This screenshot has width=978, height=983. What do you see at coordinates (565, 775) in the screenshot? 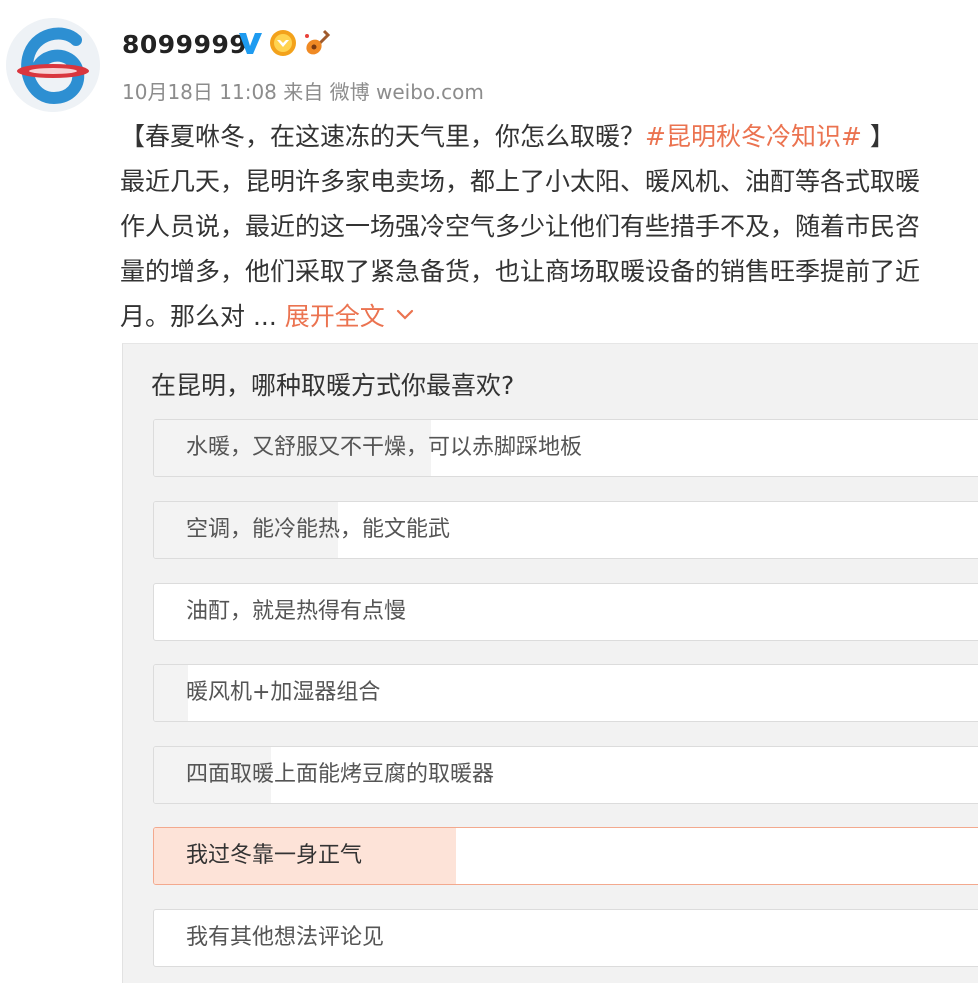
I see `poll-option-5: 四面取暖上面能烤豆腐的取暖器` at bounding box center [565, 775].